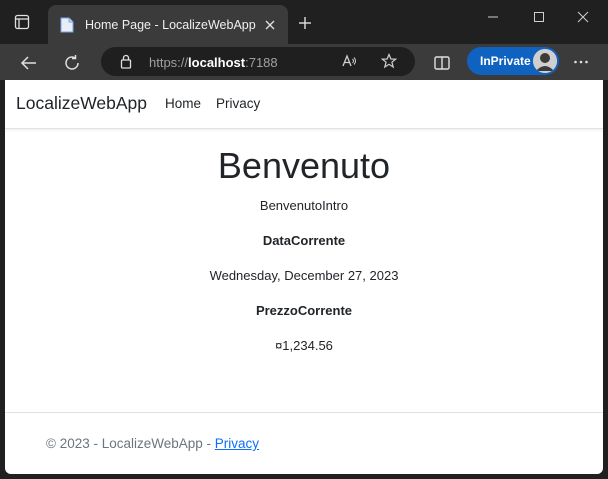 The width and height of the screenshot is (608, 479). I want to click on site-footer: © 2023 - LocalizeWebApp - Privacy, so click(304, 443).